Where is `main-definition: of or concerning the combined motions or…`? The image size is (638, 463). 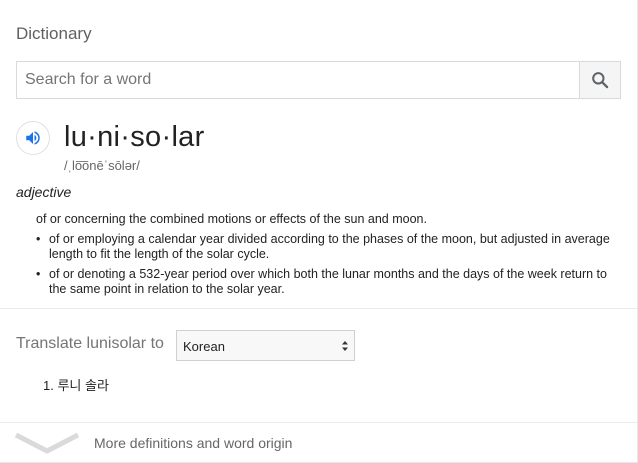
main-definition: of or concerning the combined motions or… is located at coordinates (231, 219).